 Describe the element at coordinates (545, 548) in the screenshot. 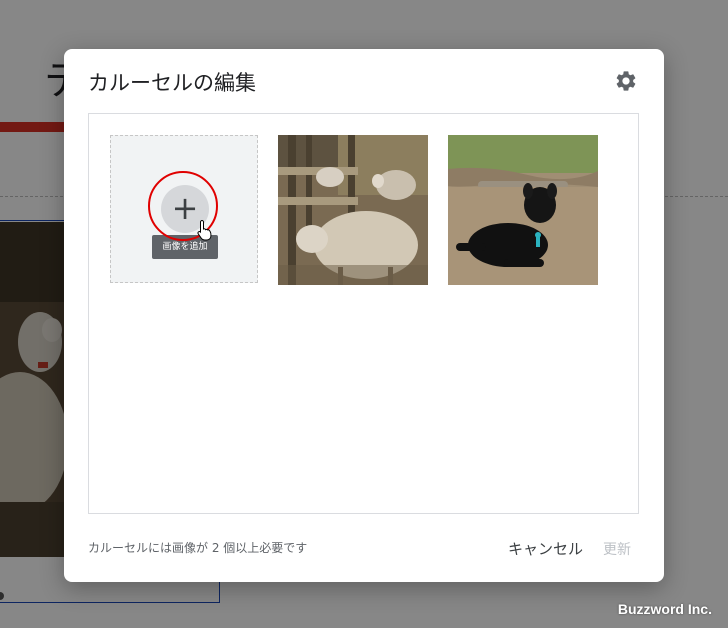

I see `cancel-button: キャンセル` at that location.